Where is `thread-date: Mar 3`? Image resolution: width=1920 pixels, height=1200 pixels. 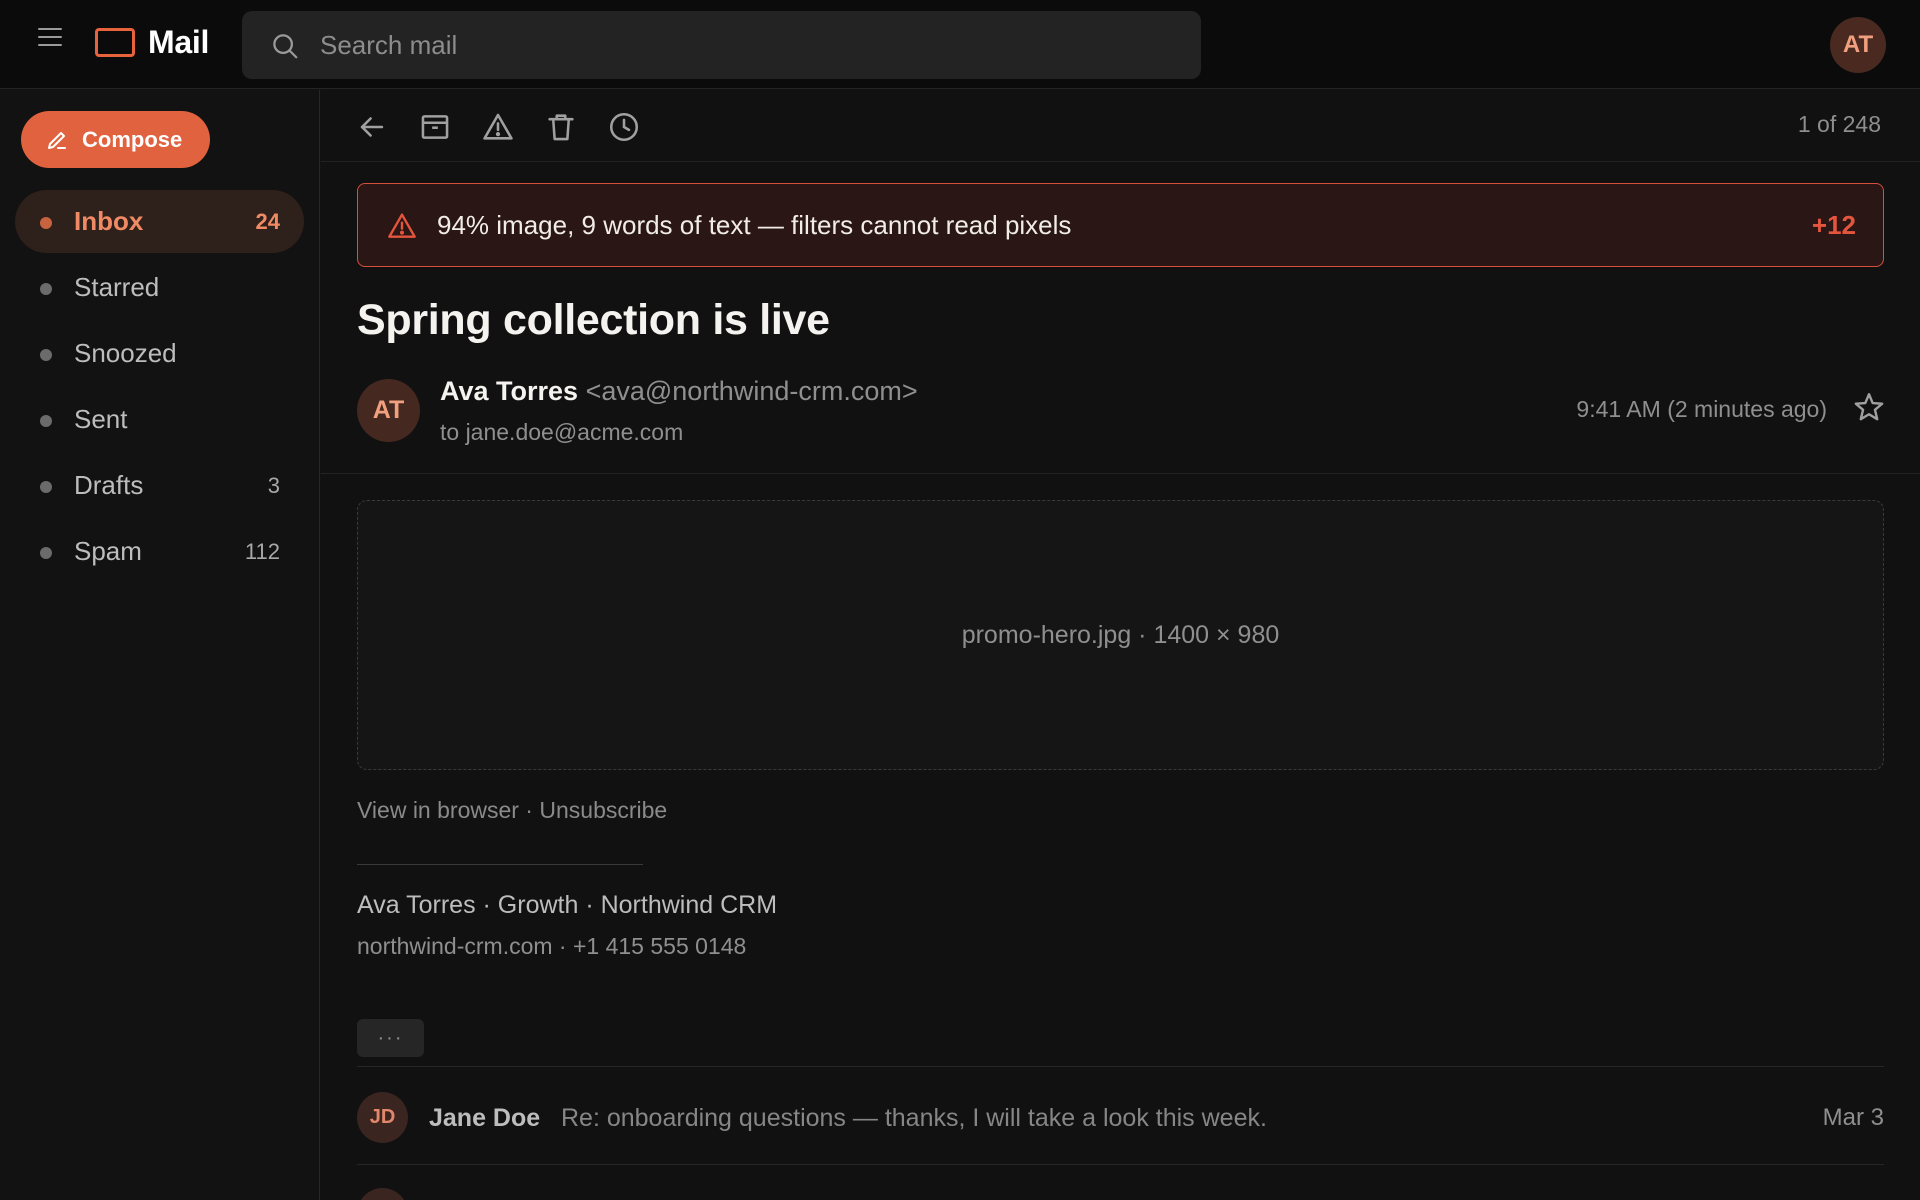 thread-date: Mar 3 is located at coordinates (1853, 1117).